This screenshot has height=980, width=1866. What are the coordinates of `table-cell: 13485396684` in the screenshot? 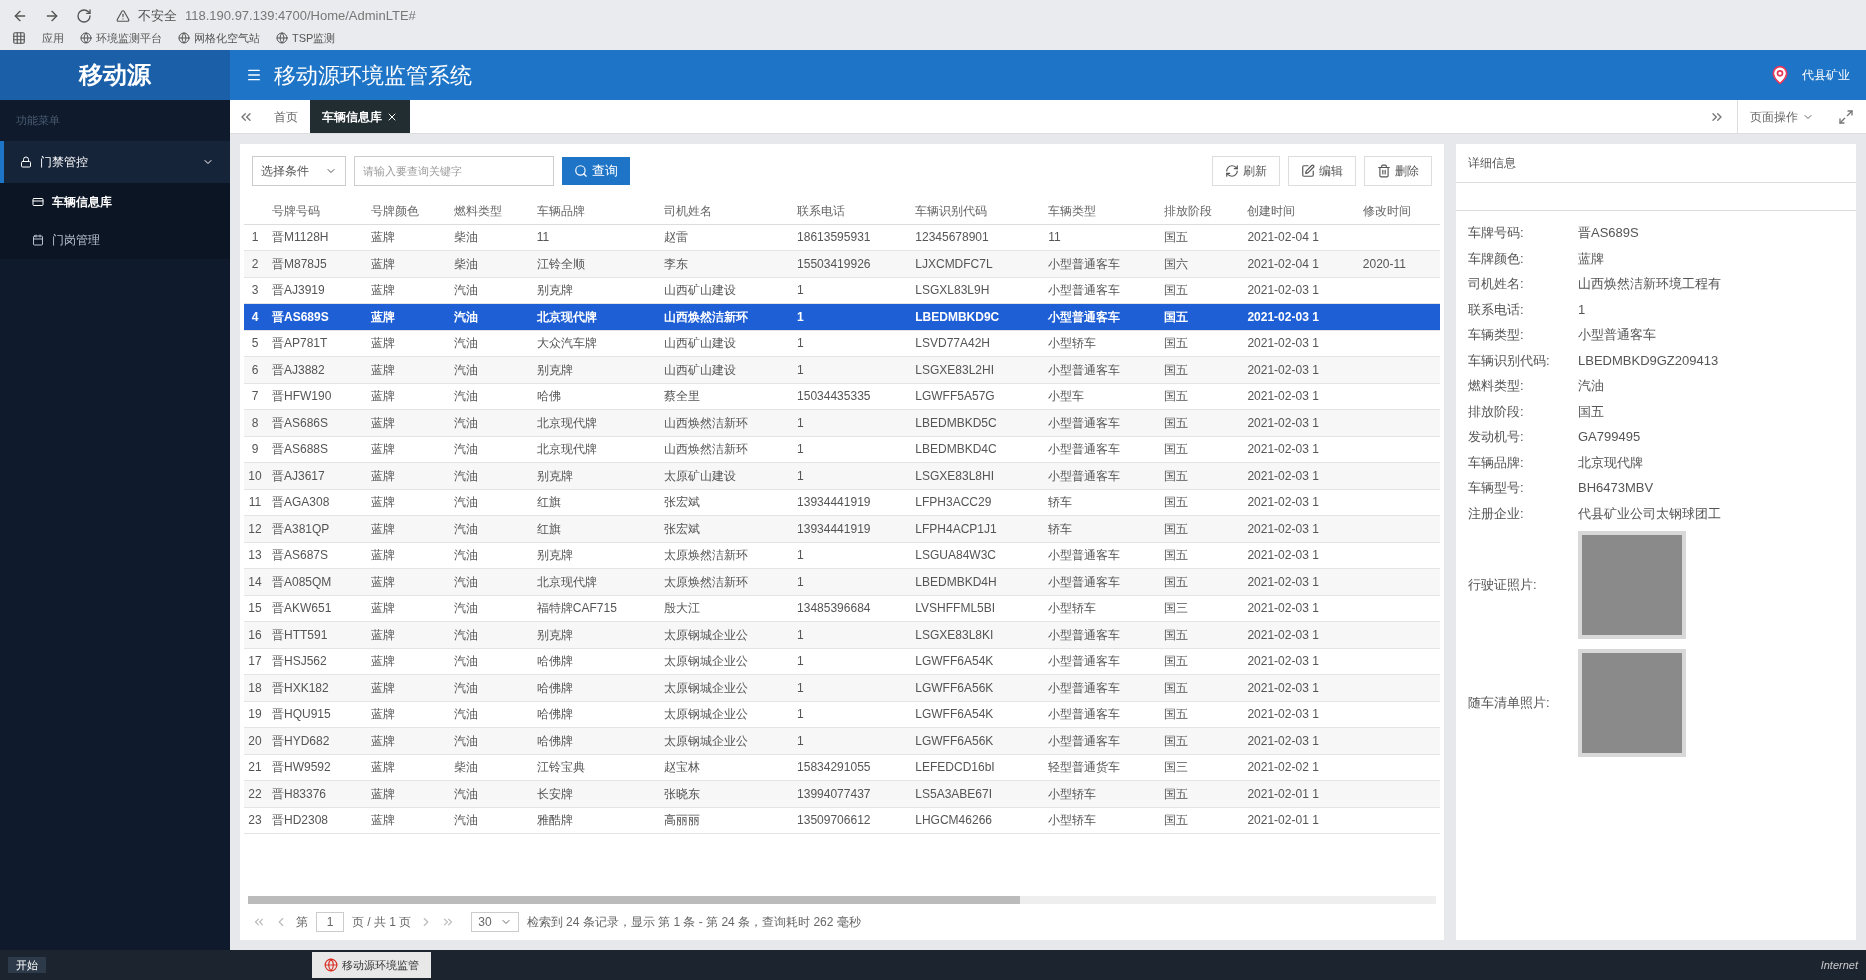 It's located at (850, 608).